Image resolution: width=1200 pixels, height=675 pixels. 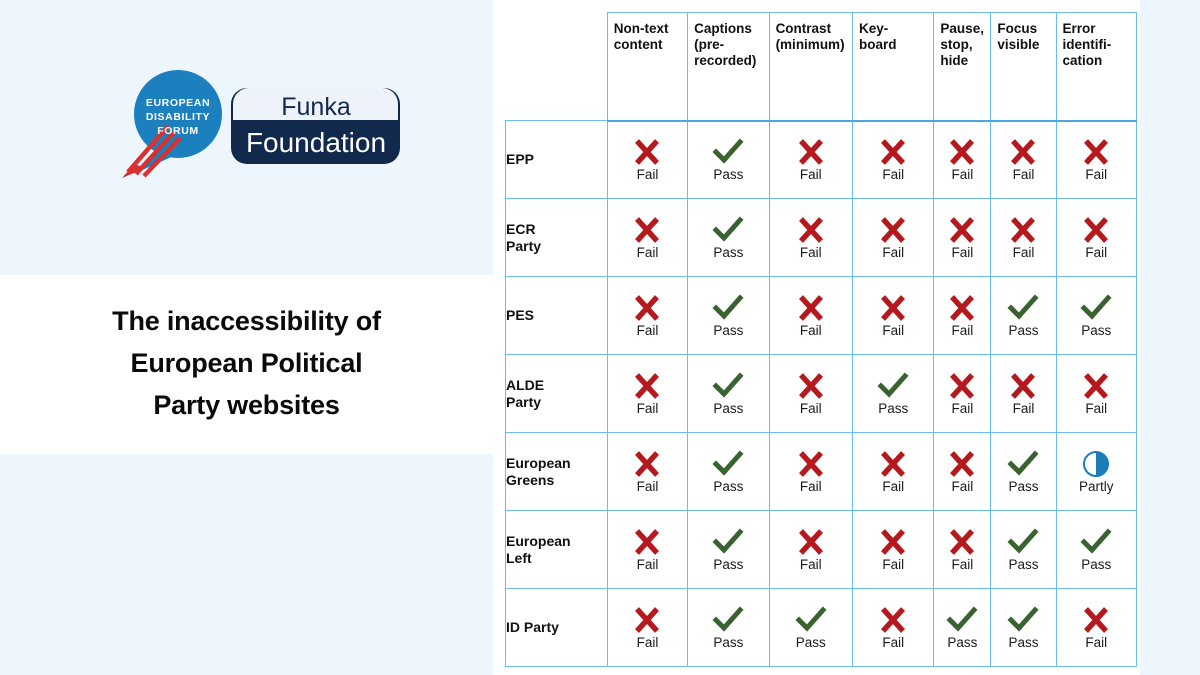 I want to click on header-line: identifi-, so click(x=1087, y=44).